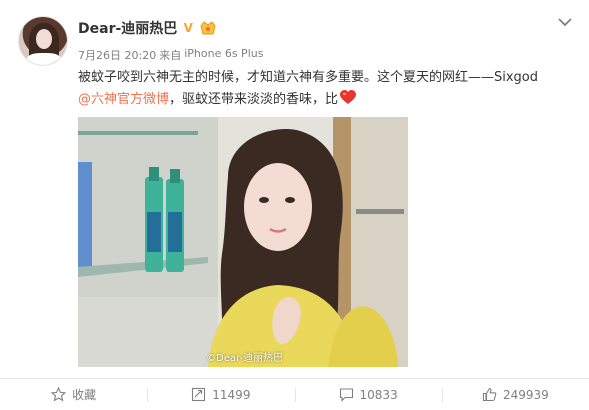 The height and width of the screenshot is (410, 589). I want to click on like-count: 249939, so click(525, 394).